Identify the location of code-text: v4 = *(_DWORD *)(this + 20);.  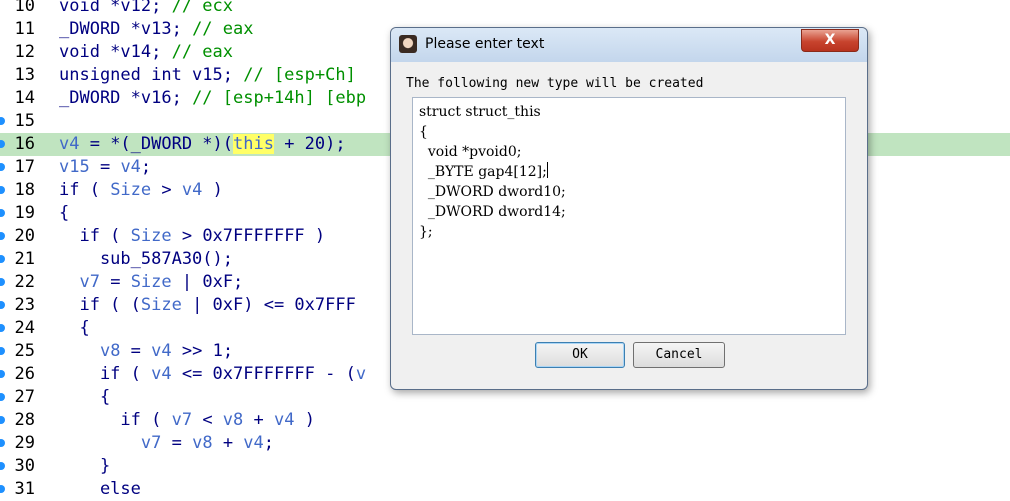
(202, 144).